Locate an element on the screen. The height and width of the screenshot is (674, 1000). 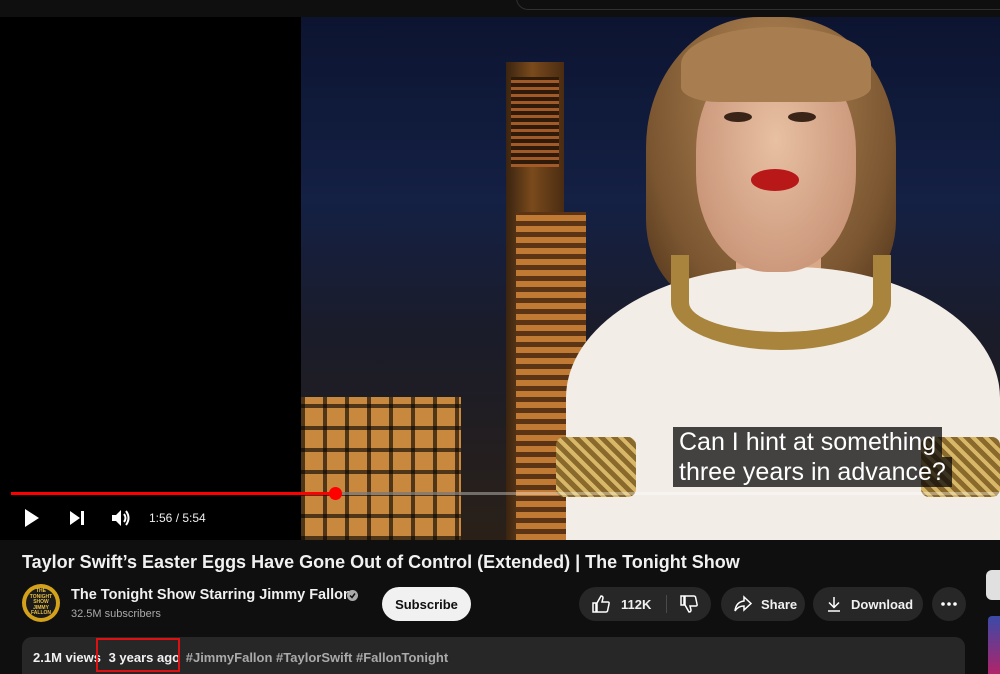
subscriber-count: 32.5M subscribers is located at coordinates (116, 614).